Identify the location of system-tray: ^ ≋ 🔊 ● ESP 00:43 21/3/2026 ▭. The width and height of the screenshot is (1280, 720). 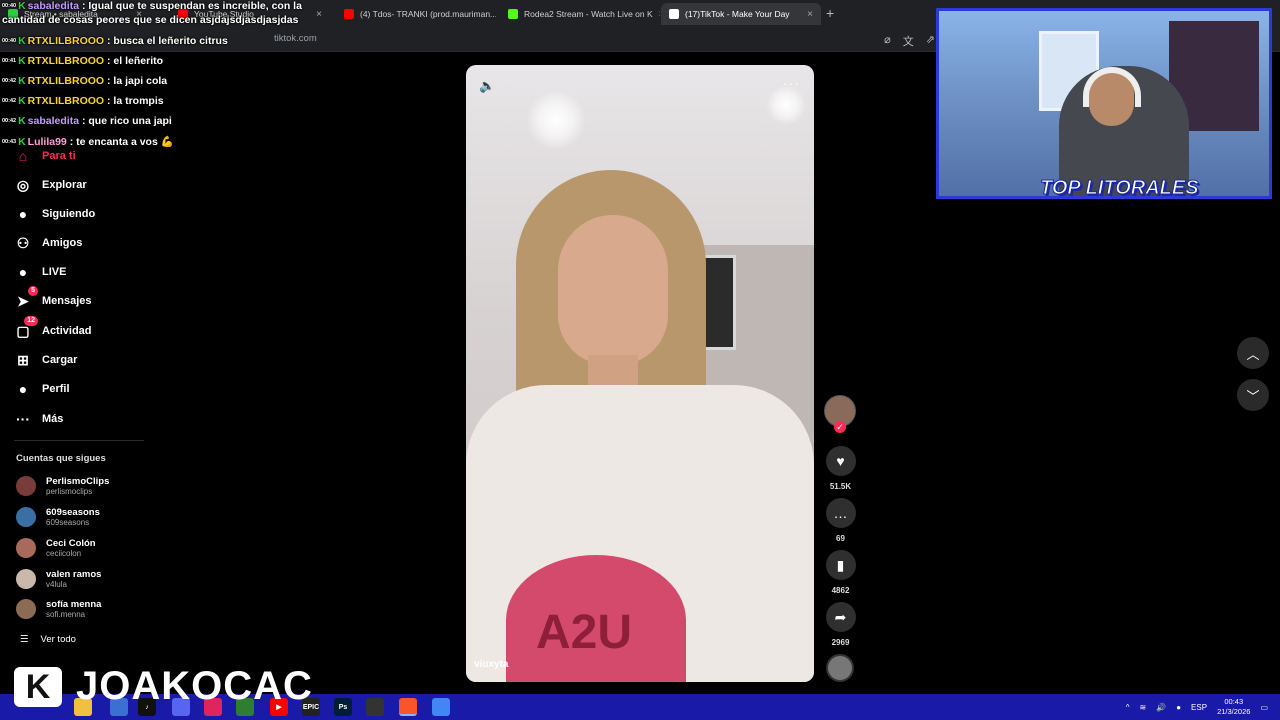
(1197, 707).